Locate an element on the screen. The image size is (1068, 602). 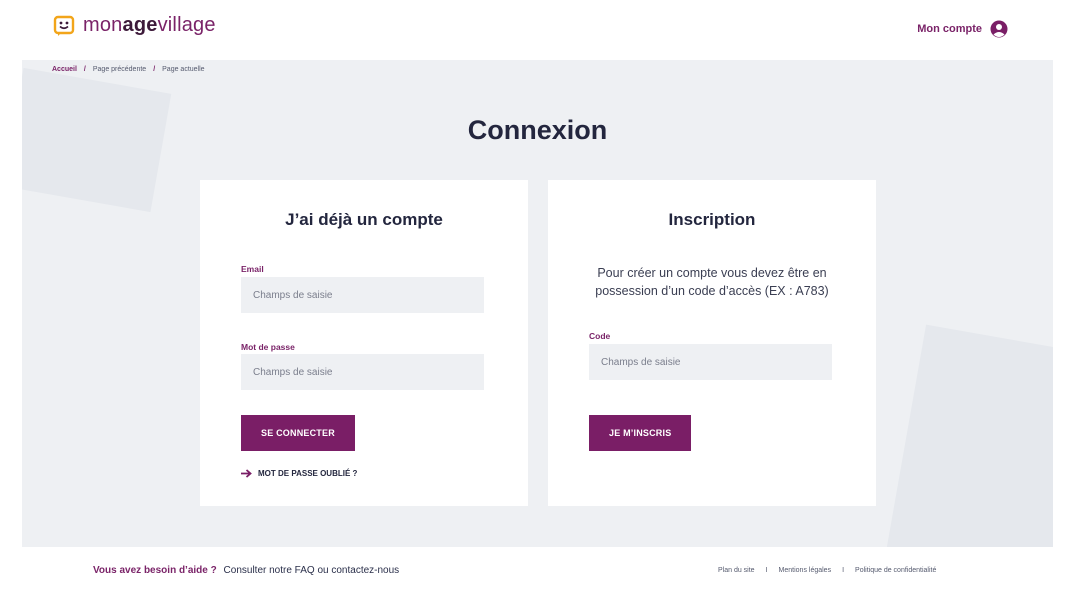
help-link: Consulter notre FAQ ou contactez-nous is located at coordinates (312, 570).